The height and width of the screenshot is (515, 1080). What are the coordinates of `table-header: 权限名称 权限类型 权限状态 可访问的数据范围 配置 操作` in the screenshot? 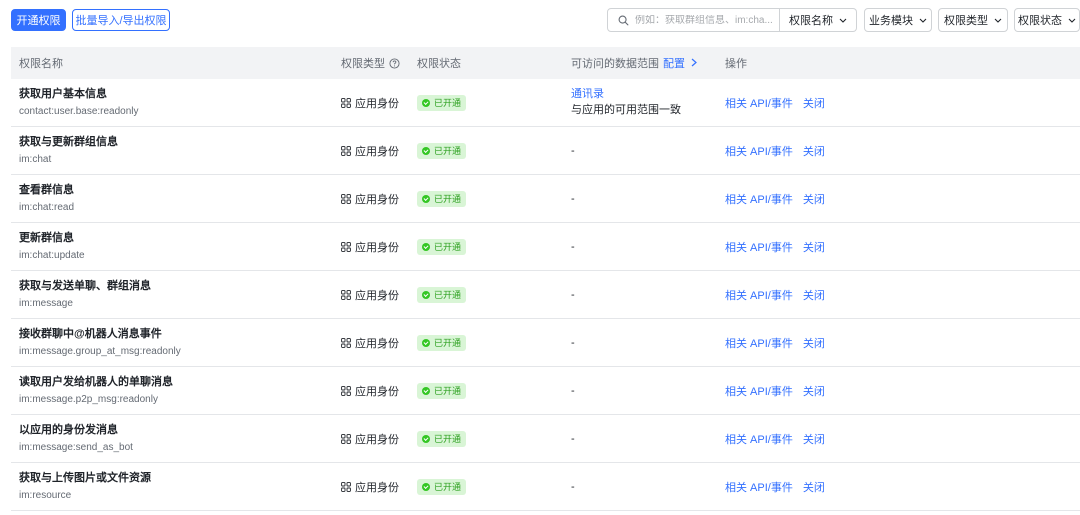 It's located at (545, 63).